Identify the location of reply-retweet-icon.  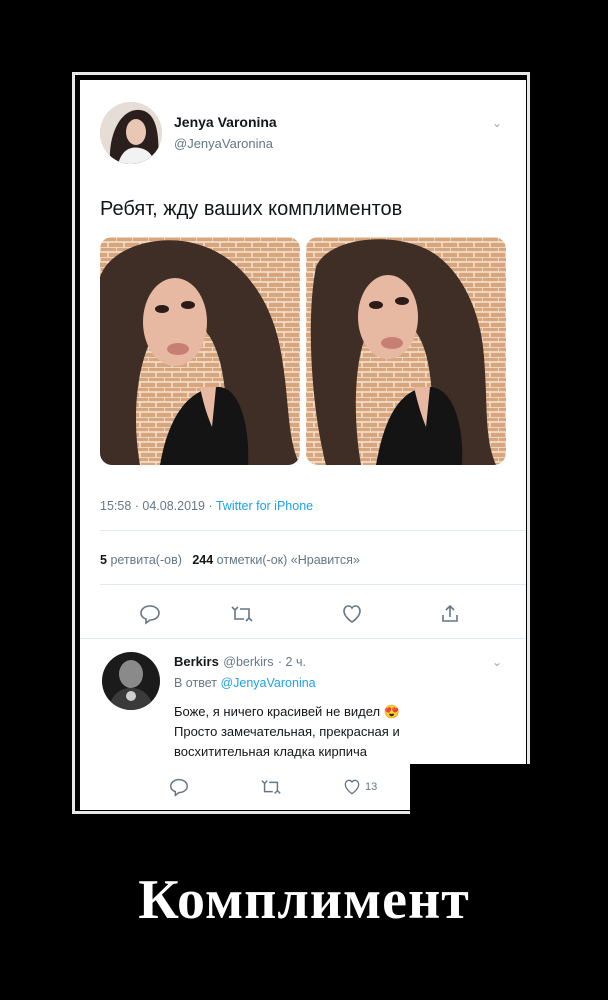
(272, 788).